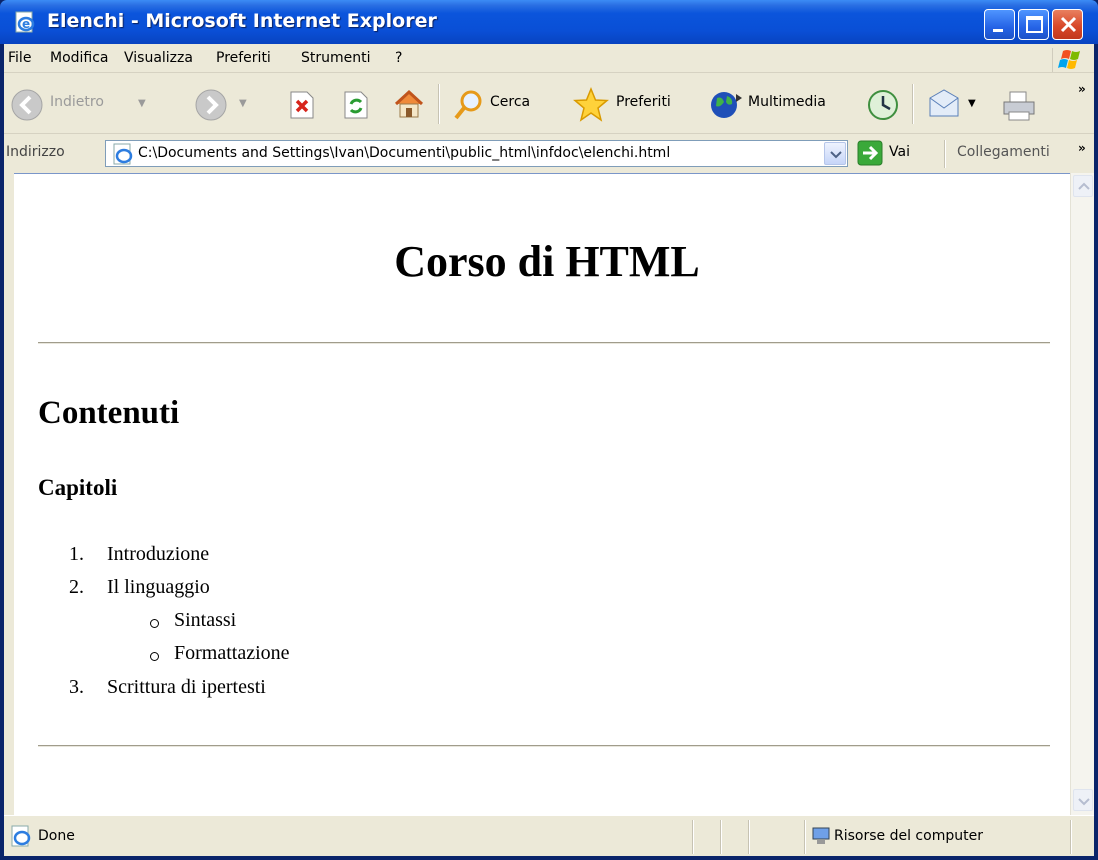 This screenshot has width=1098, height=860. I want to click on scroll-up-button, so click(1083, 186).